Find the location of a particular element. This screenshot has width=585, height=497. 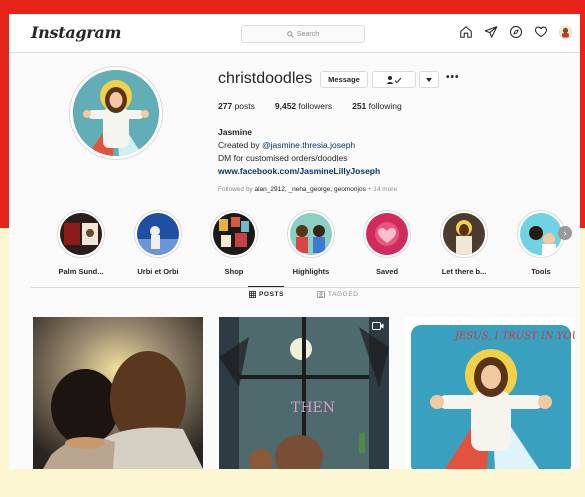

profile-picture-image is located at coordinates (116, 113).